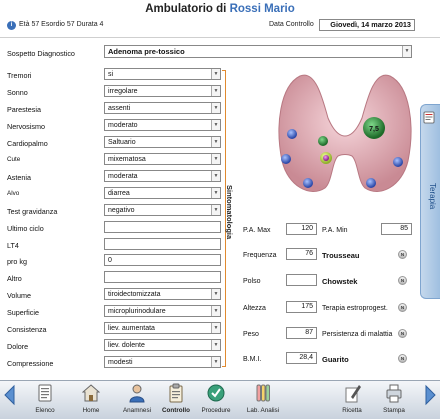 This screenshot has width=440, height=419. Describe the element at coordinates (352, 400) in the screenshot. I see `toolbar-button-ricetta: Ricetta` at that location.